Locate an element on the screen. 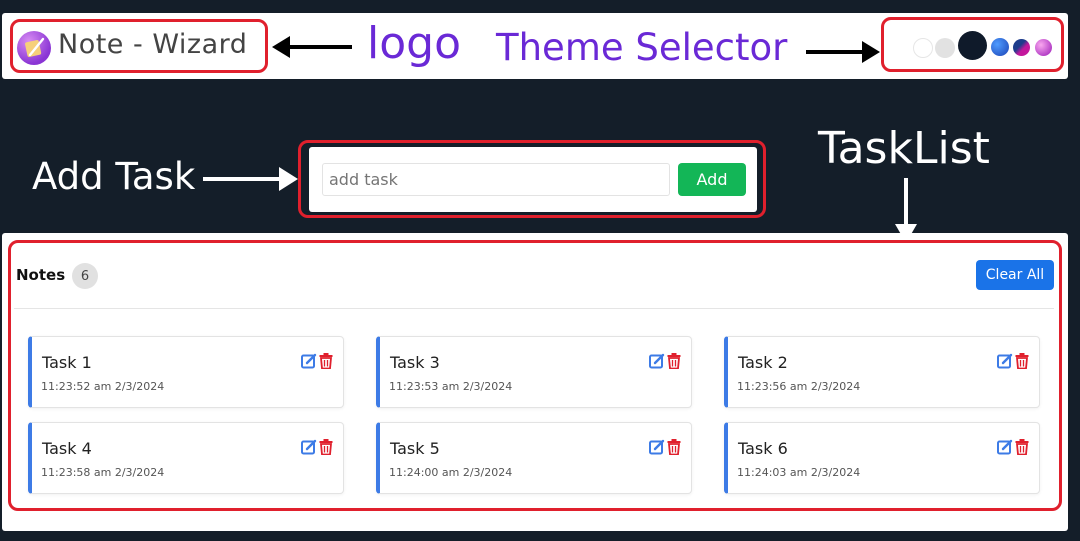 This screenshot has width=1080, height=541. arrow-right-to-add-task is located at coordinates (250, 179).